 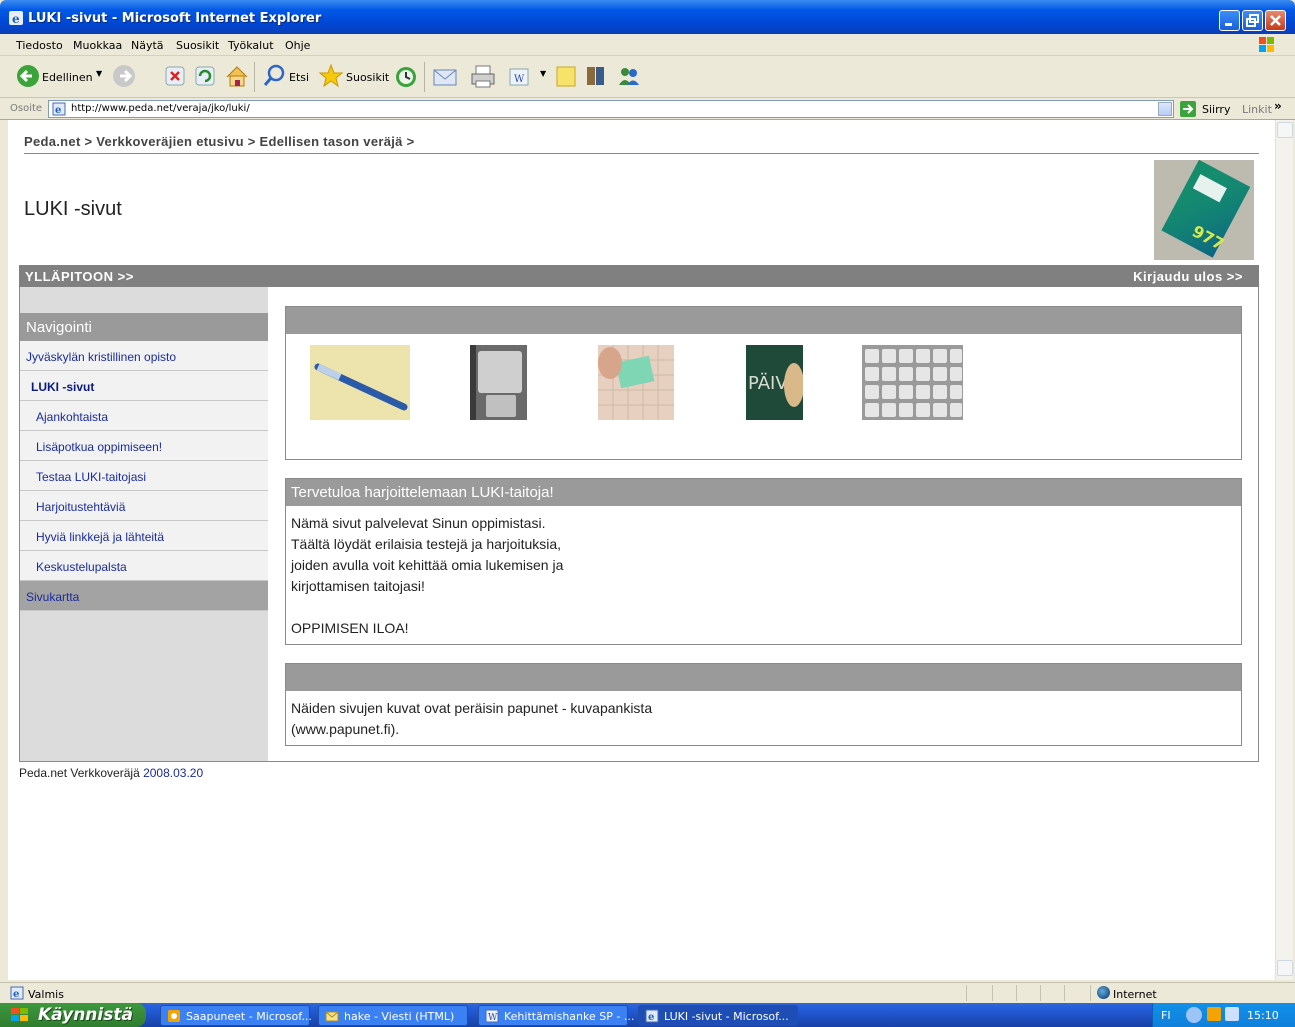 What do you see at coordinates (299, 77) in the screenshot?
I see `search-button: Etsi` at bounding box center [299, 77].